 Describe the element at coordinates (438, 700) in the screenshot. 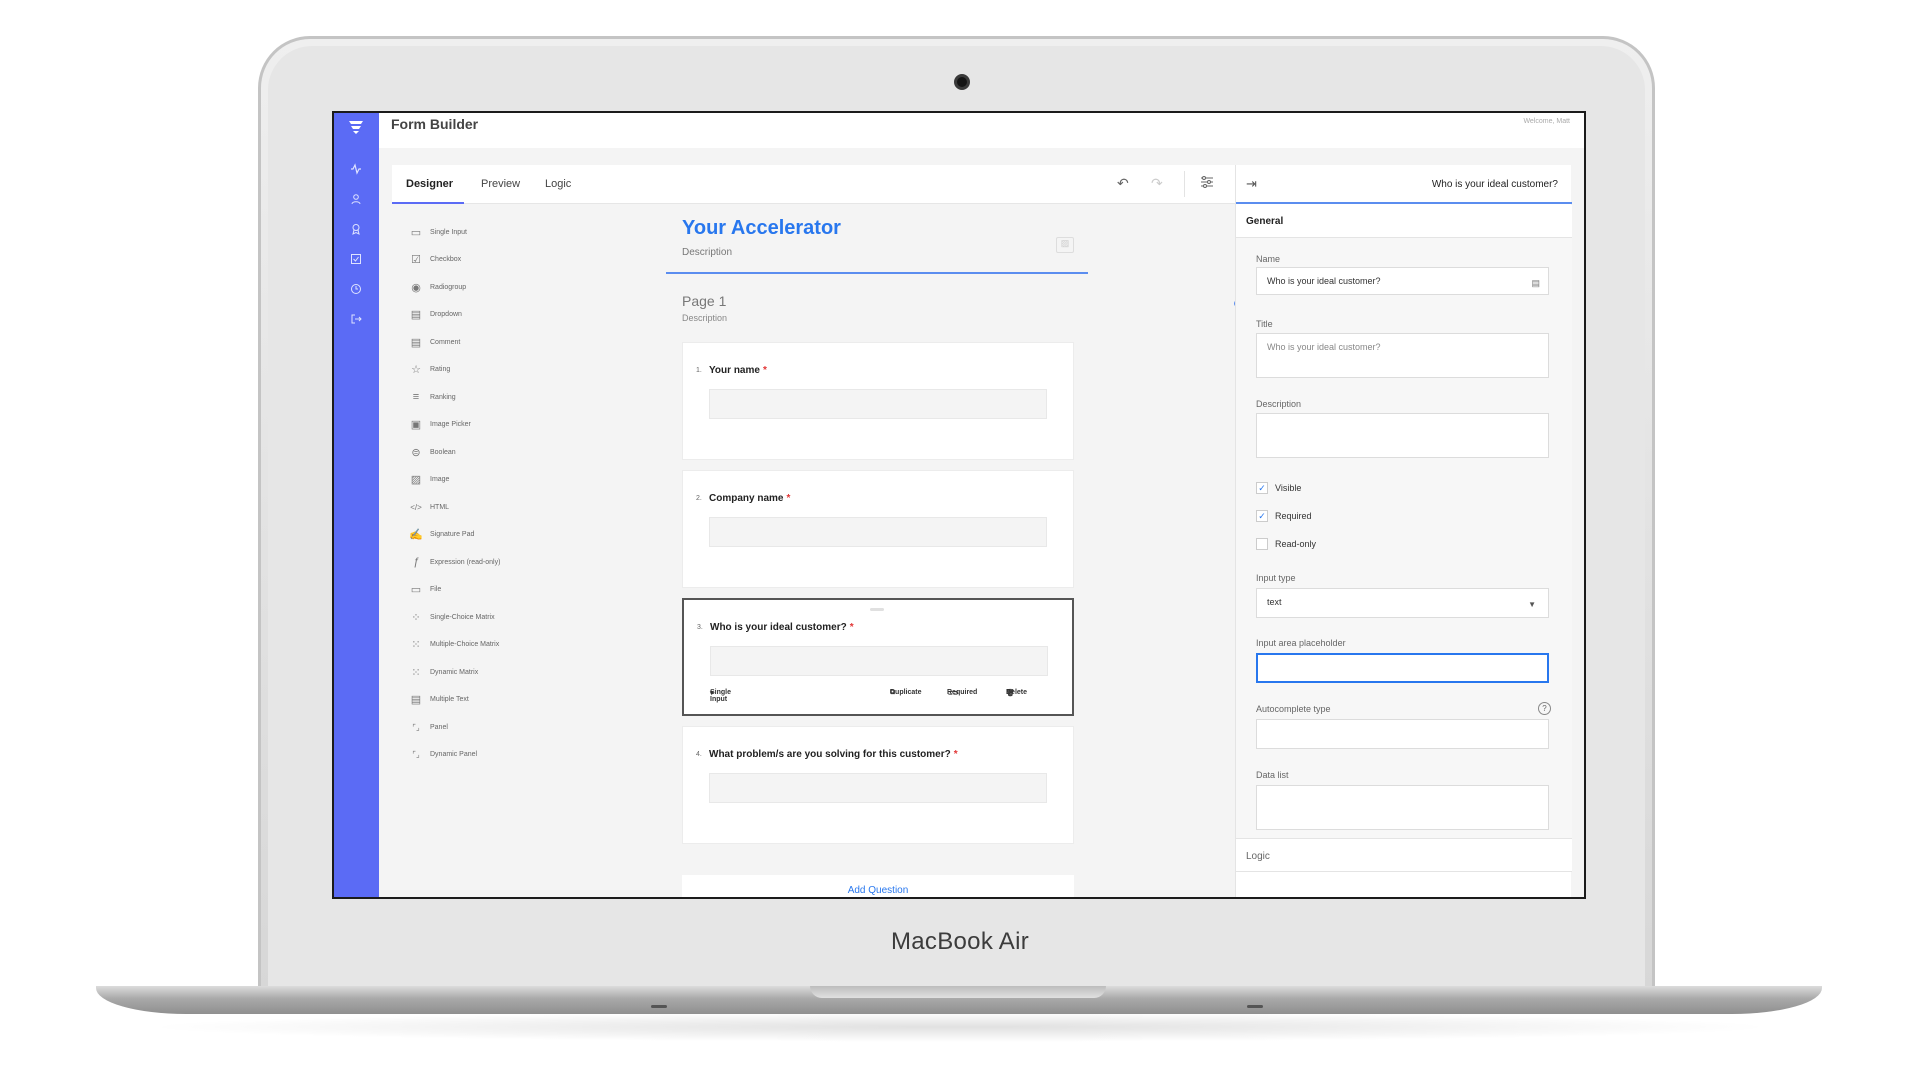

I see `toolbox-item: ▤ Multiple Text` at that location.